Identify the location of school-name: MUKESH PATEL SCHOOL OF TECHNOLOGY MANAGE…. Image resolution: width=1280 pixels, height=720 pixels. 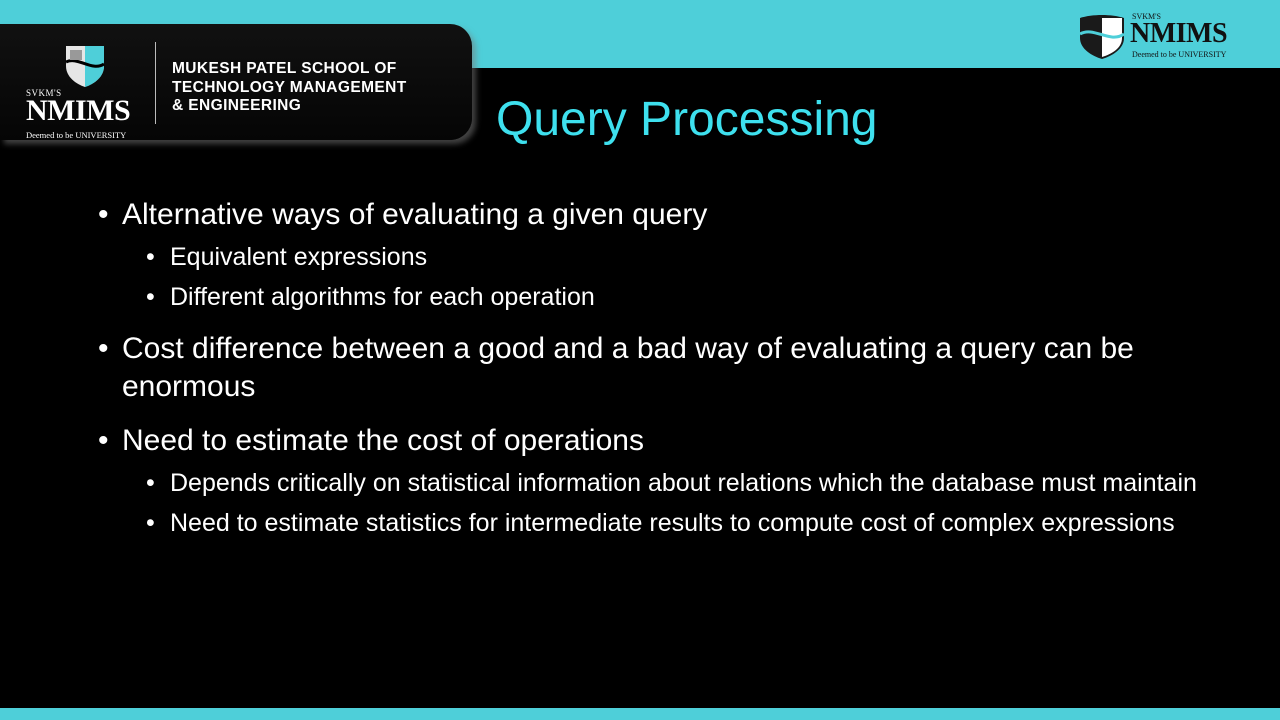
(289, 88).